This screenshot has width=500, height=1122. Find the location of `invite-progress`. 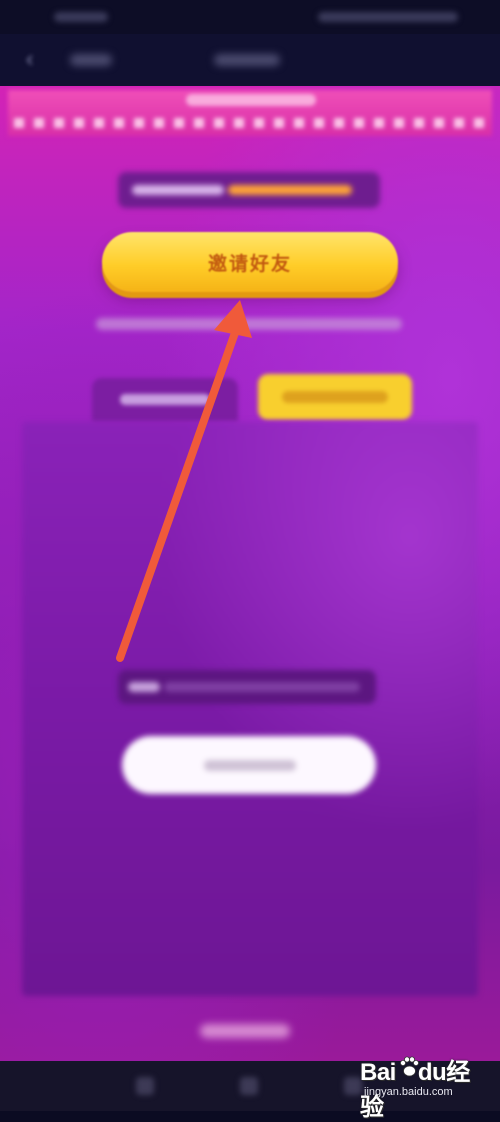

invite-progress is located at coordinates (247, 687).